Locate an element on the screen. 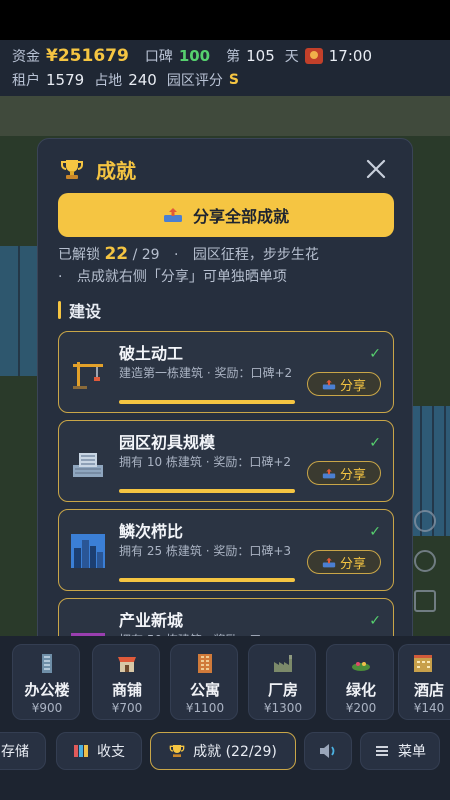  achievement-card: 破土动工 建造第一栋建筑 · 奖励：口碑+2 ✓ 分享 is located at coordinates (226, 372).